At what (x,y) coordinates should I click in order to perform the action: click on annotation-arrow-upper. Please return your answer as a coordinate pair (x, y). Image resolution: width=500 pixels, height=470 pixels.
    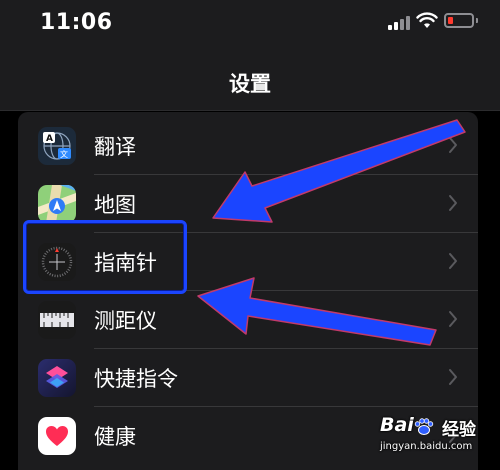
    Looking at the image, I should click on (339, 171).